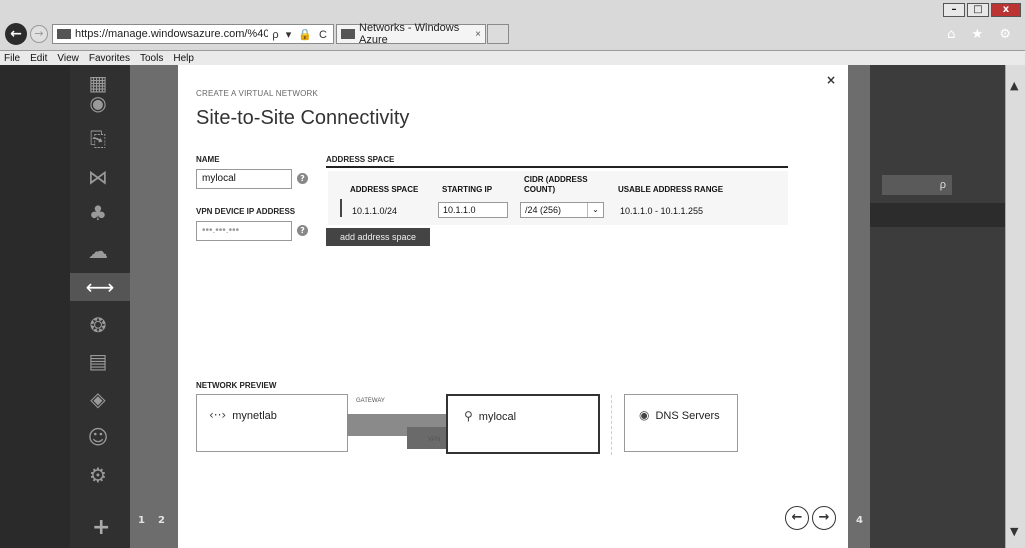 The height and width of the screenshot is (548, 1025). What do you see at coordinates (272, 423) in the screenshot?
I see `preview-network-box: ‹··› mynetlab` at bounding box center [272, 423].